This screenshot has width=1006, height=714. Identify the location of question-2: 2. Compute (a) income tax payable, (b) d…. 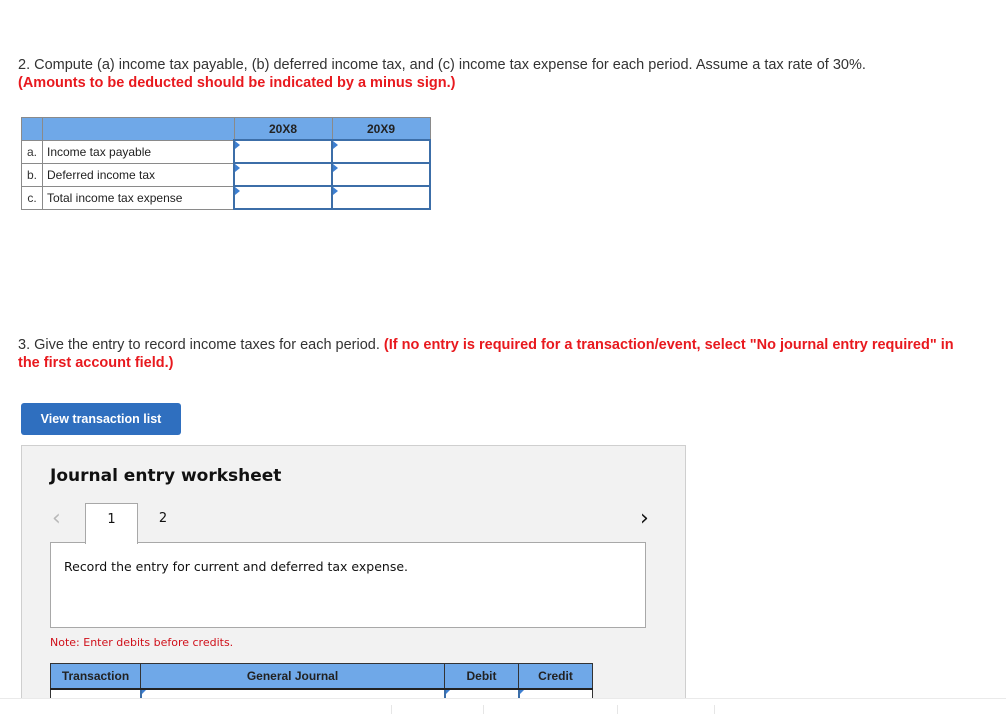
(498, 74).